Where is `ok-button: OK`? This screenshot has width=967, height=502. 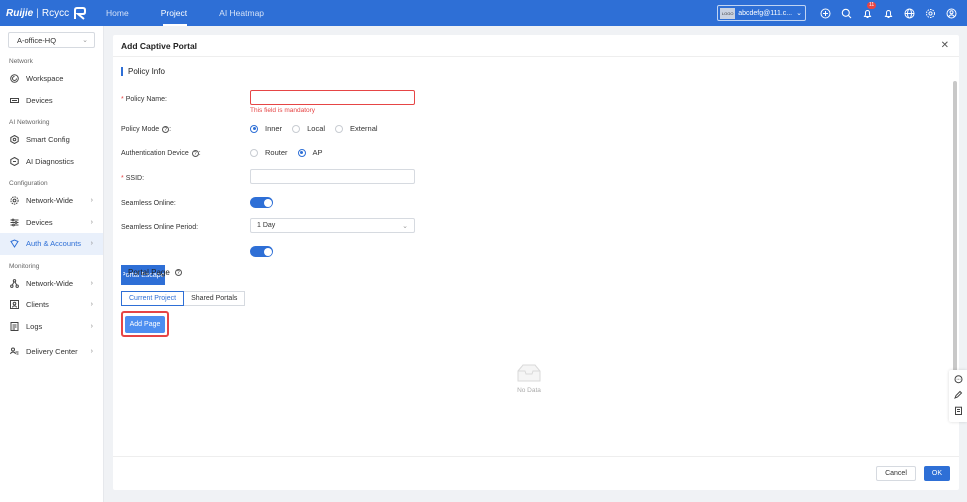
ok-button: OK is located at coordinates (936, 473).